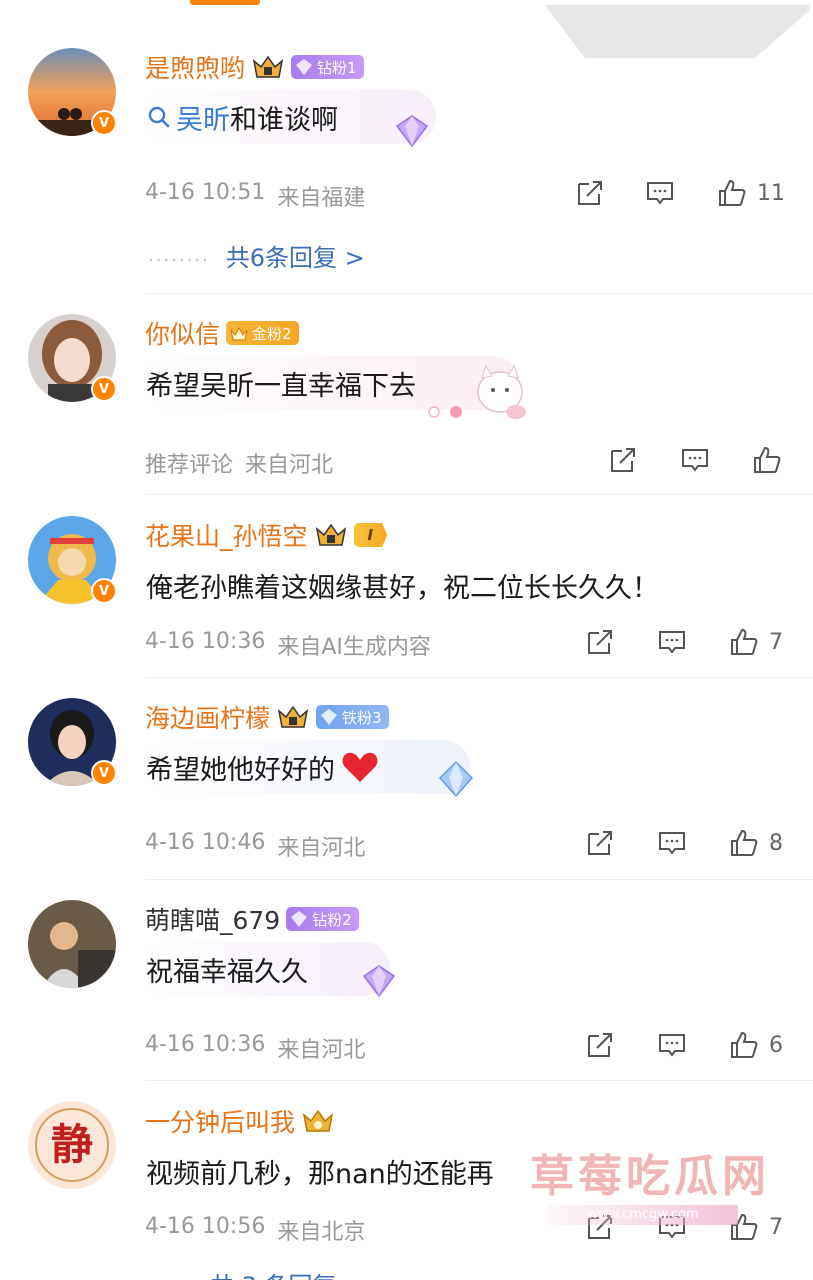 The height and width of the screenshot is (1280, 813). I want to click on avatar, so click(72, 944).